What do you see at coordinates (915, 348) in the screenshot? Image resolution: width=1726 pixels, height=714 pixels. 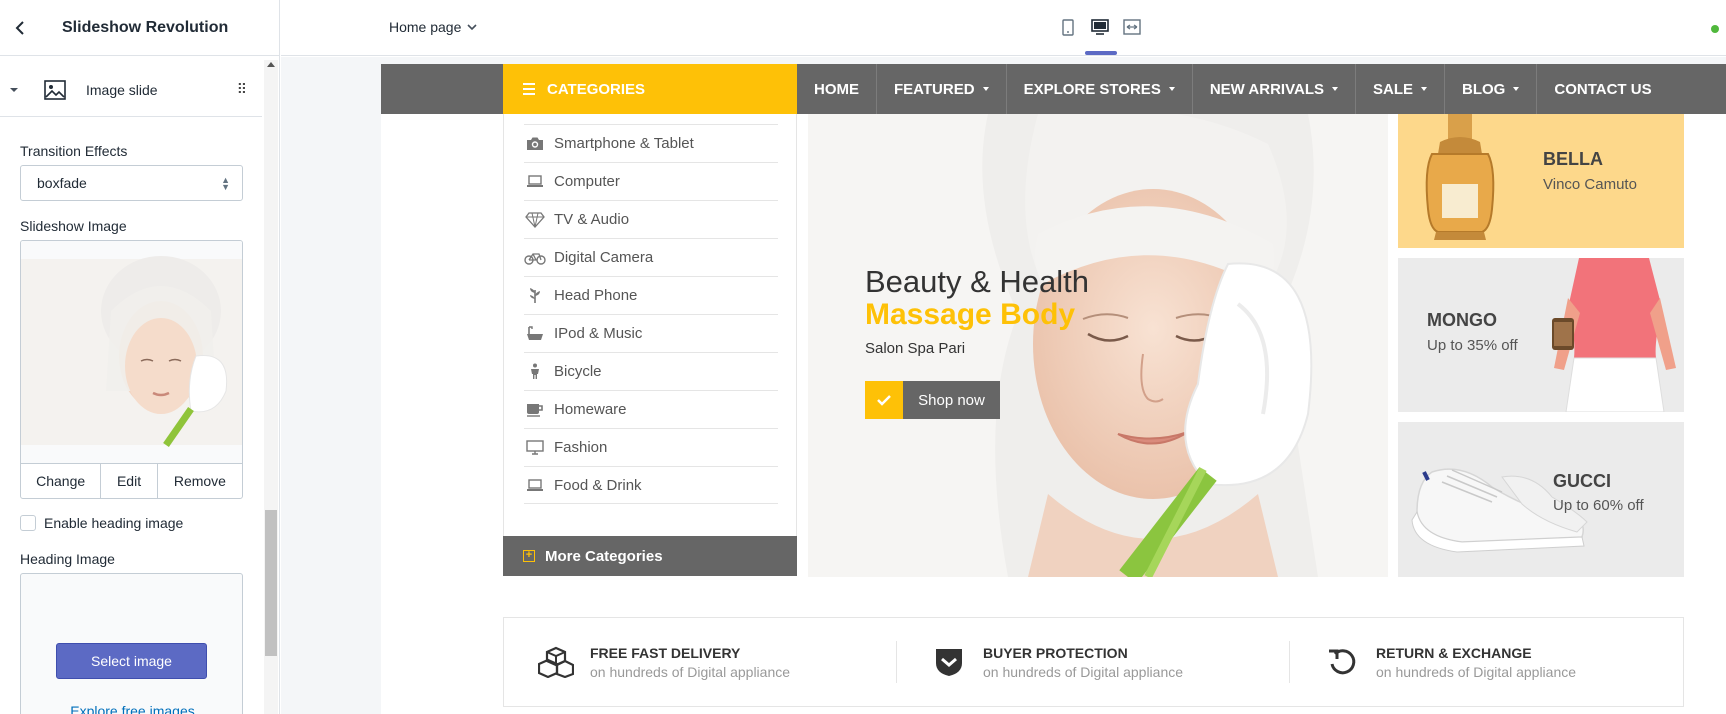 I see `hero-caption: Salon Spa Pari` at bounding box center [915, 348].